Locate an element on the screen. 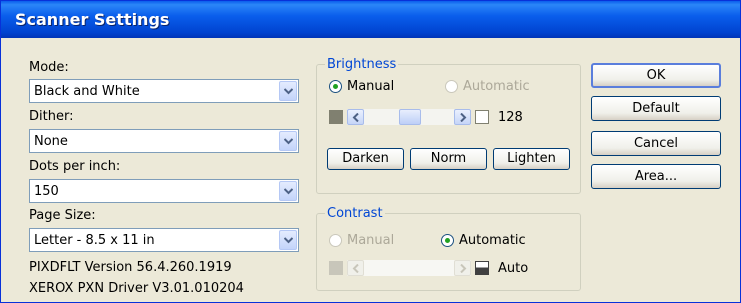 The height and width of the screenshot is (303, 741). light-swatch is located at coordinates (482, 117).